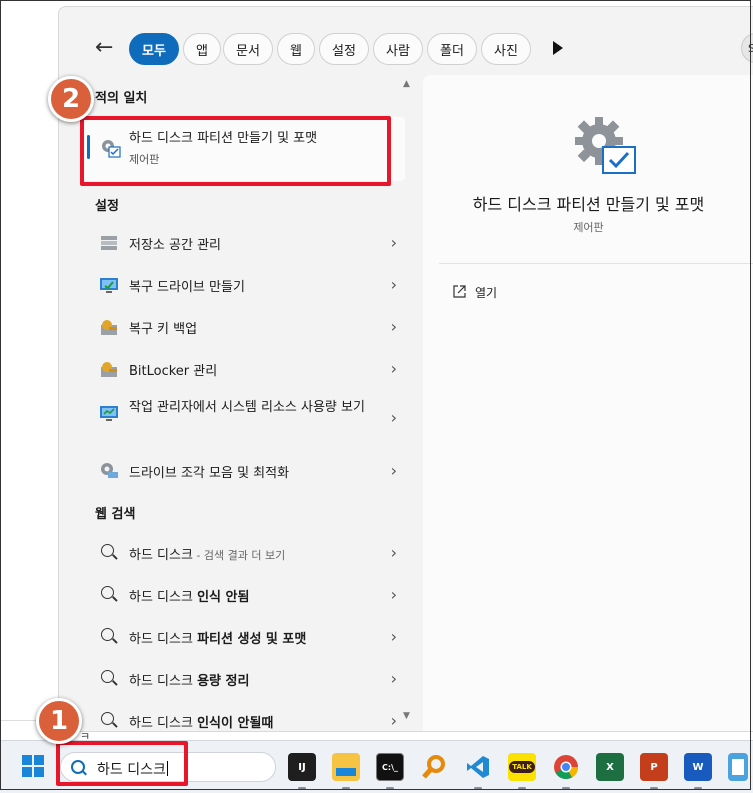  Describe the element at coordinates (738, 767) in the screenshot. I see `notepad-icon` at that location.